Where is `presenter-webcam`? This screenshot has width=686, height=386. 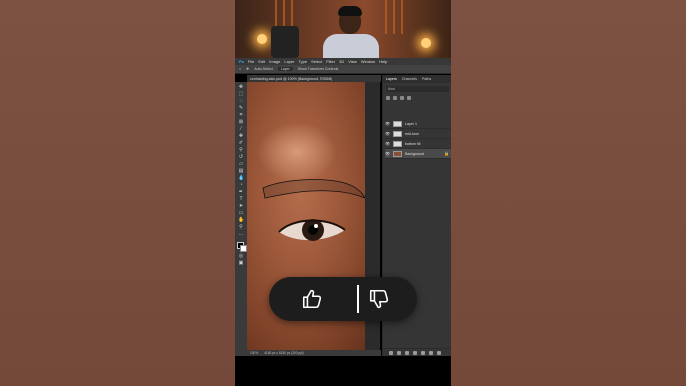 presenter-webcam is located at coordinates (343, 29).